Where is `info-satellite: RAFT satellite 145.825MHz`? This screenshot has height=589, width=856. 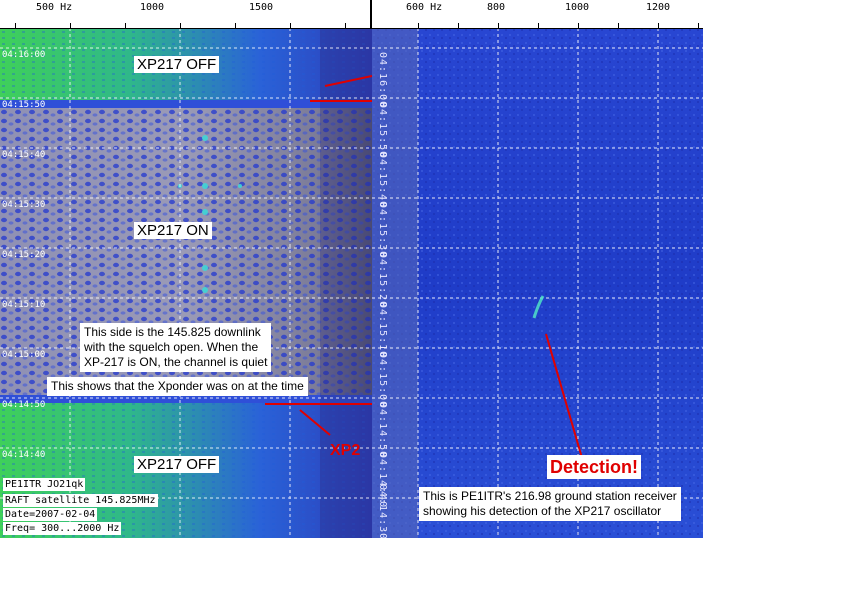 info-satellite: RAFT satellite 145.825MHz is located at coordinates (80, 500).